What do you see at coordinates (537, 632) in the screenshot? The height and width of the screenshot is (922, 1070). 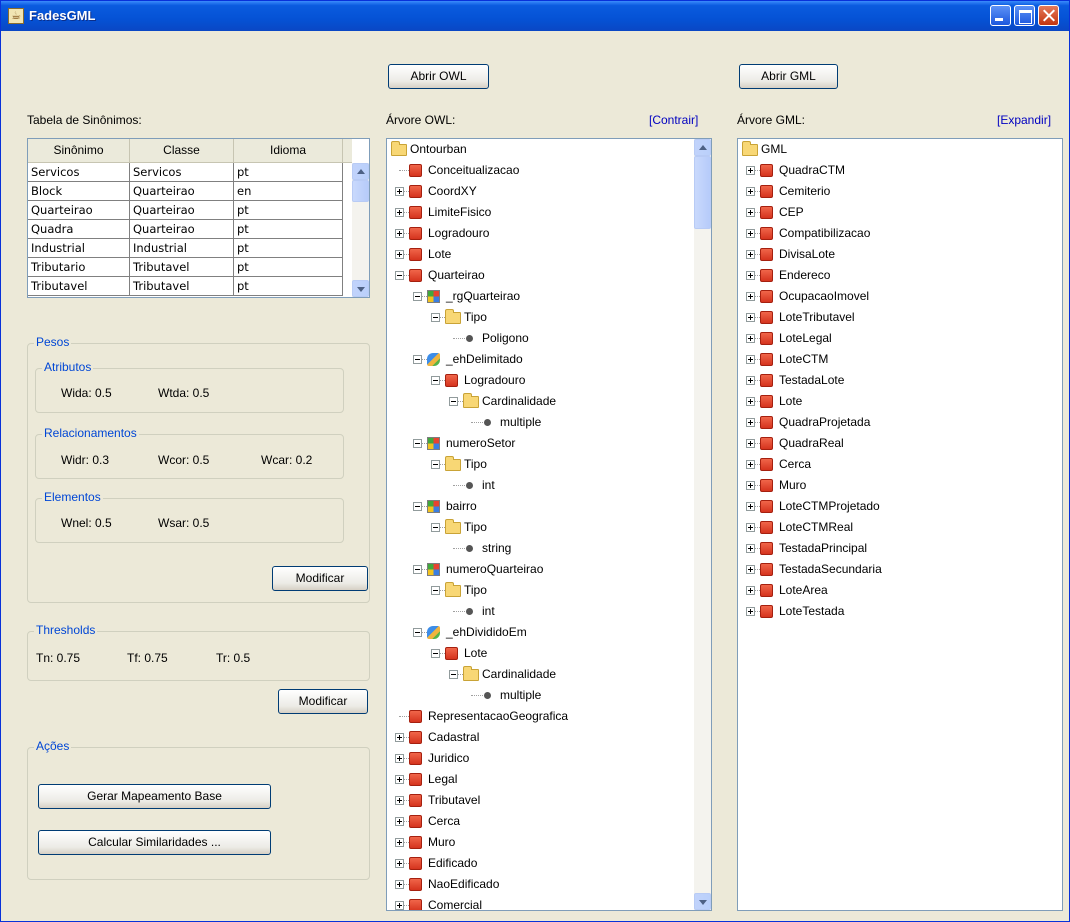 I see `tree-node: _ehDivididoEm` at bounding box center [537, 632].